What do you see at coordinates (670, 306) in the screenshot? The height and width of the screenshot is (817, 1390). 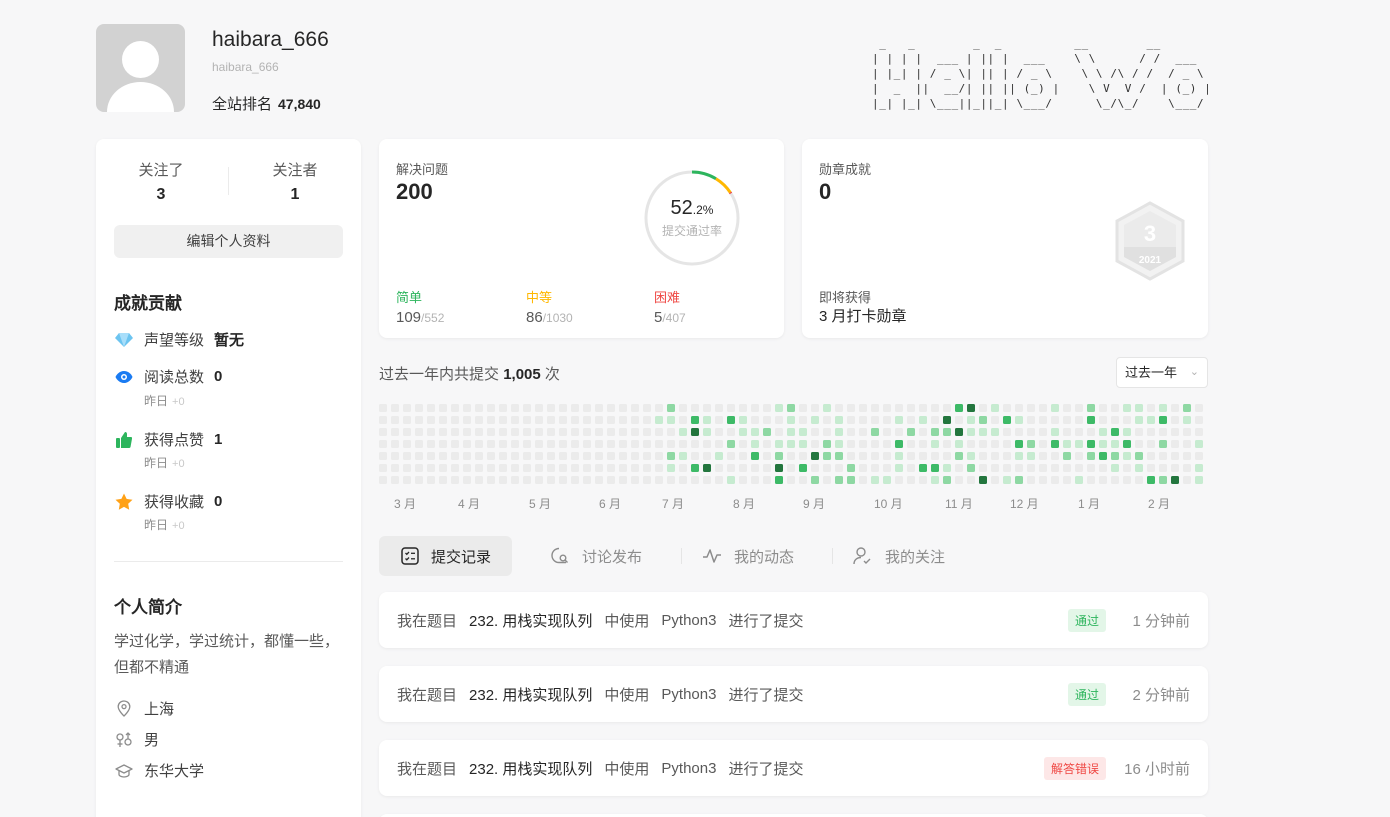 I see `hard-stat: 困难 5/407` at bounding box center [670, 306].